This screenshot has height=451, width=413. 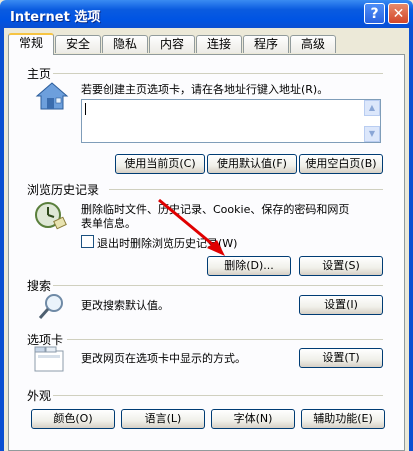 What do you see at coordinates (85, 109) in the screenshot?
I see `text-caret` at bounding box center [85, 109].